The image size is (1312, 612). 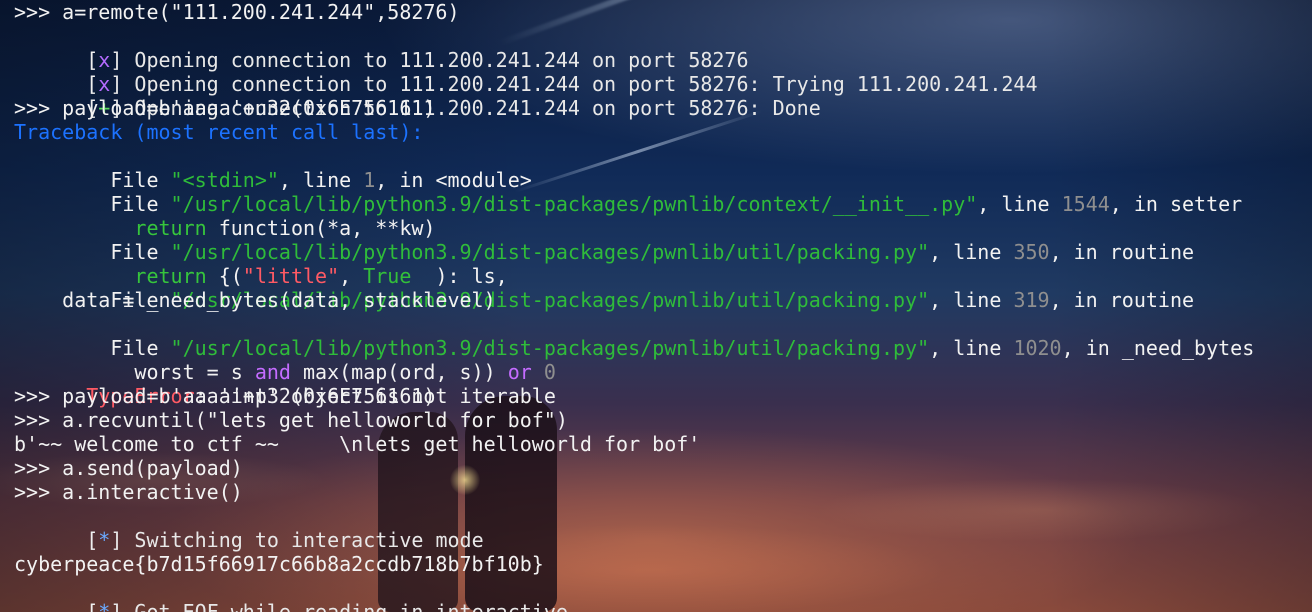 I want to click on terminal-line: >>> a.send(payload), so click(x=128, y=468).